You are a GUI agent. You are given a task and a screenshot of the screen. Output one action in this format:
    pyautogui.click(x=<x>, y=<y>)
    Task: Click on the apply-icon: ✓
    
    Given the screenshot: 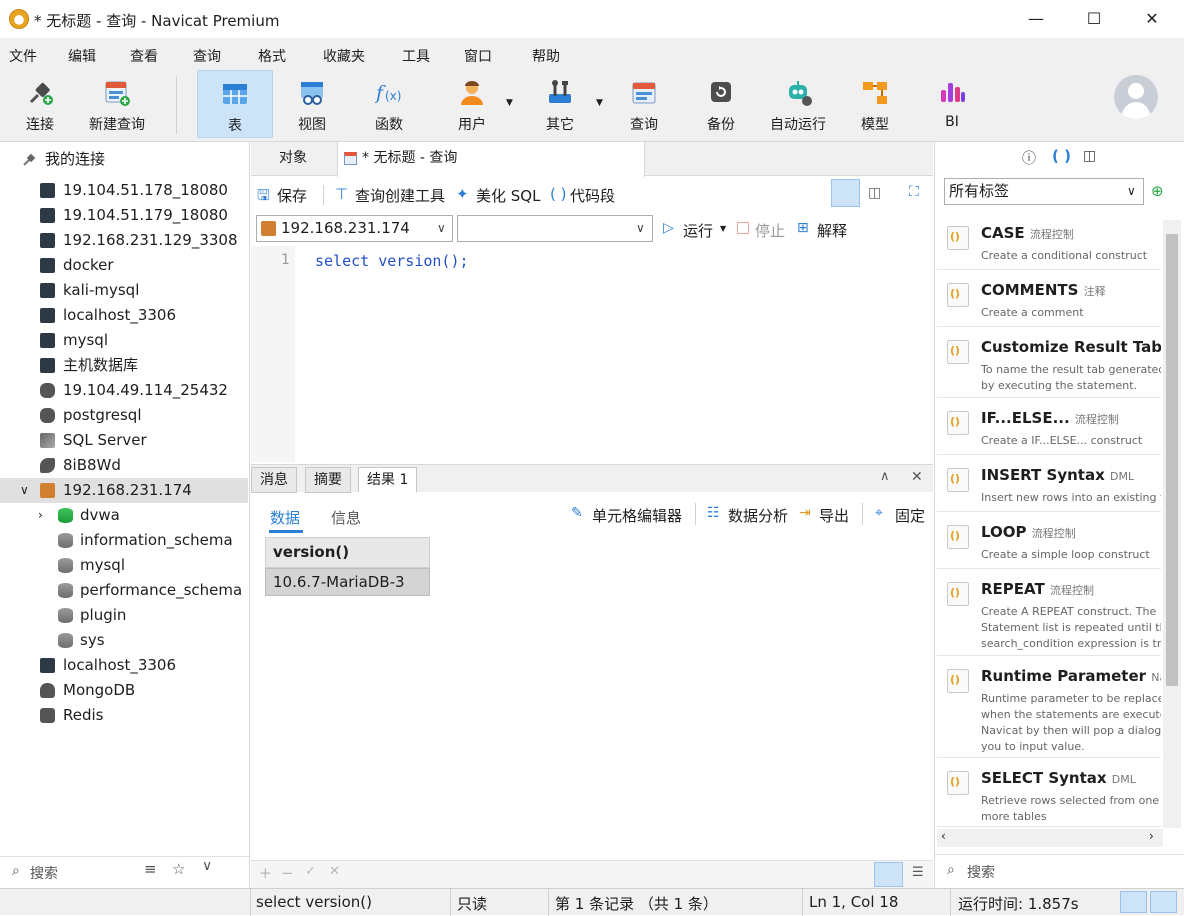 What is the action you would take?
    pyautogui.click(x=310, y=871)
    